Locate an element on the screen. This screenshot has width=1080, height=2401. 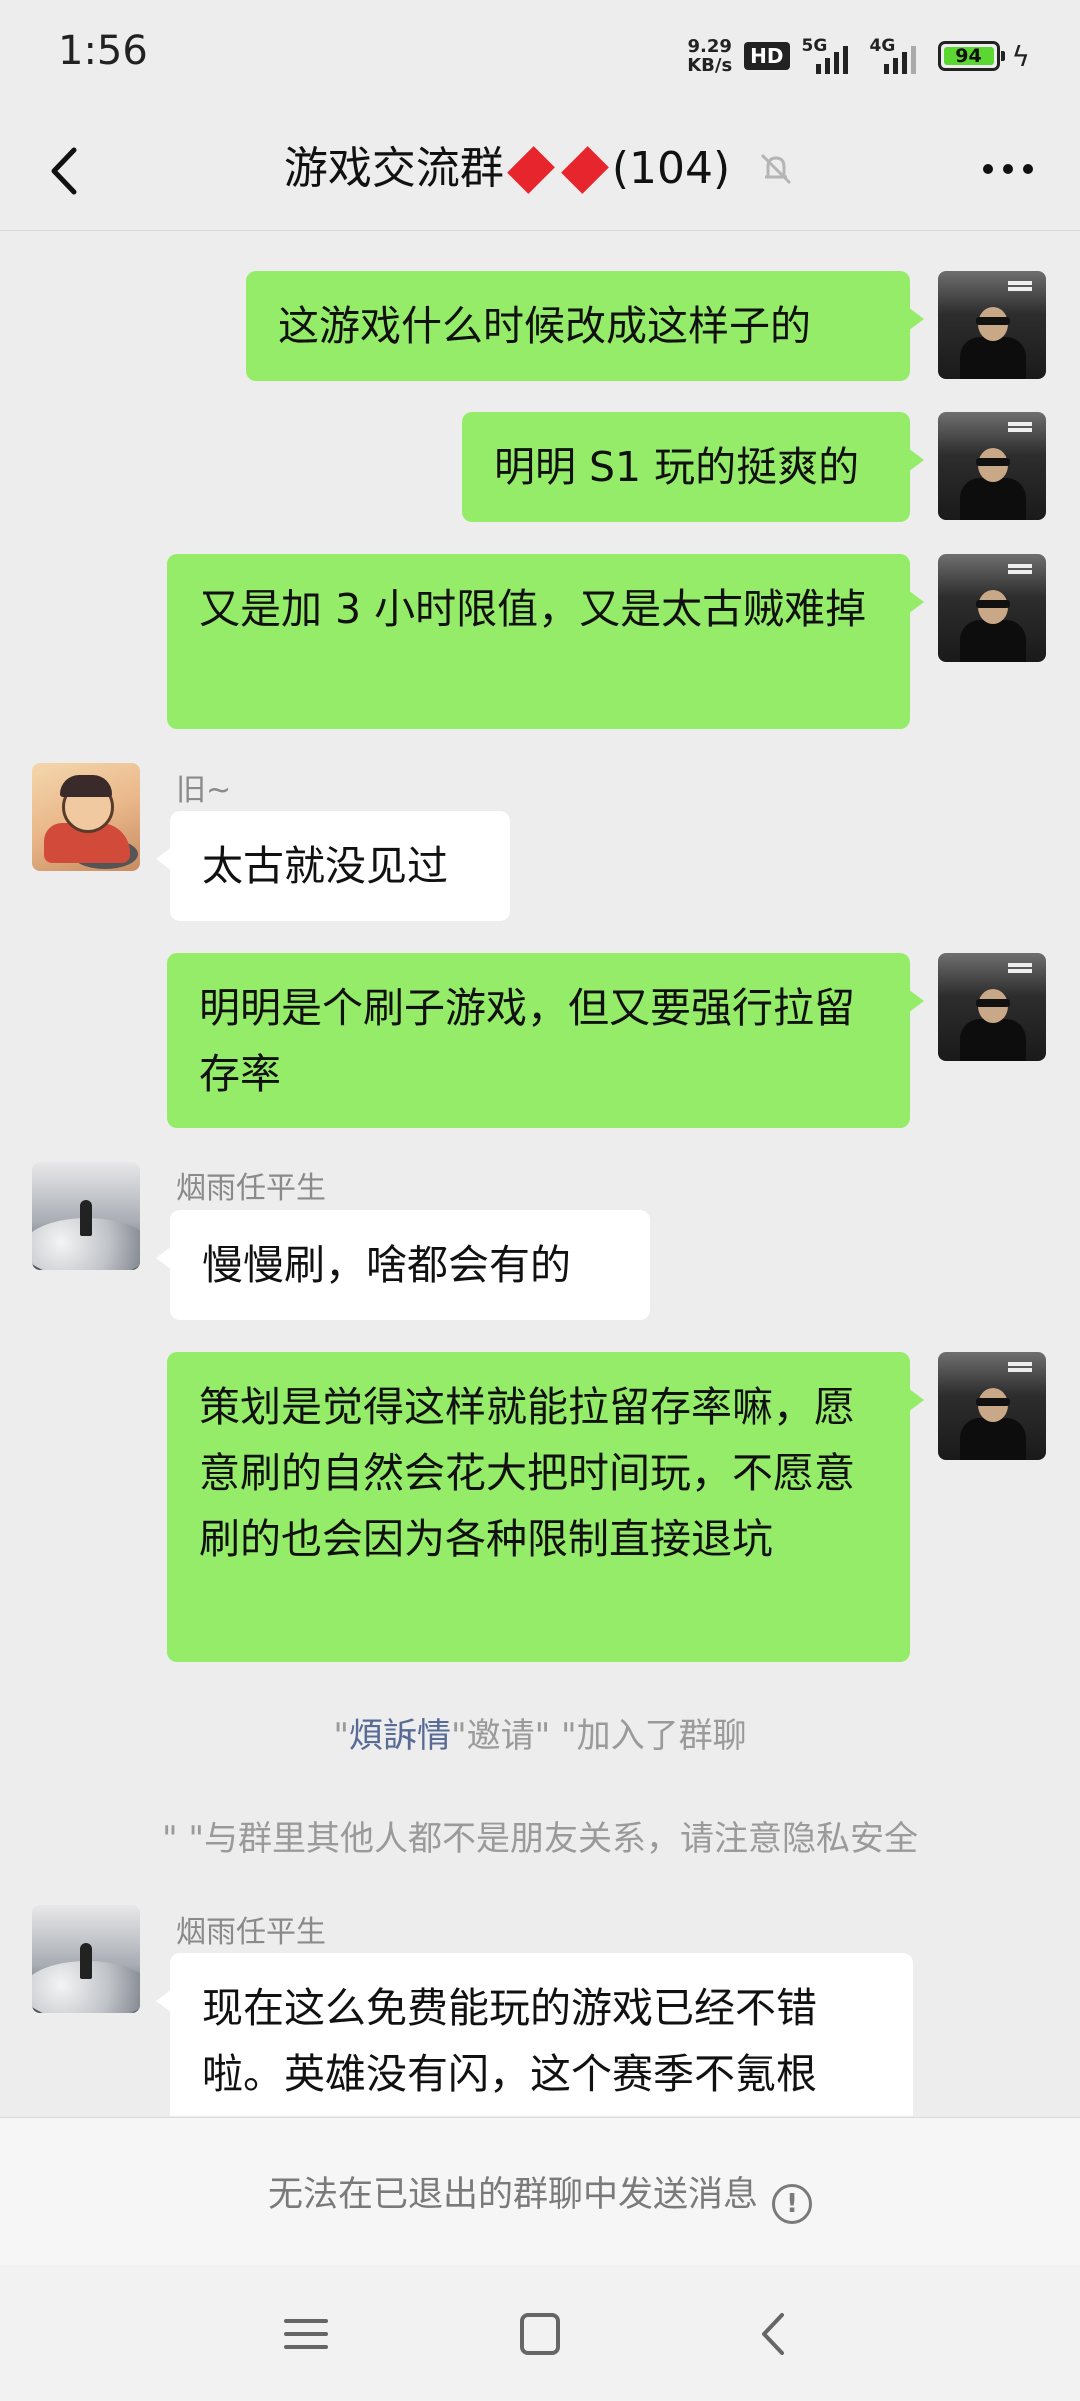
back-icon is located at coordinates (774, 2334).